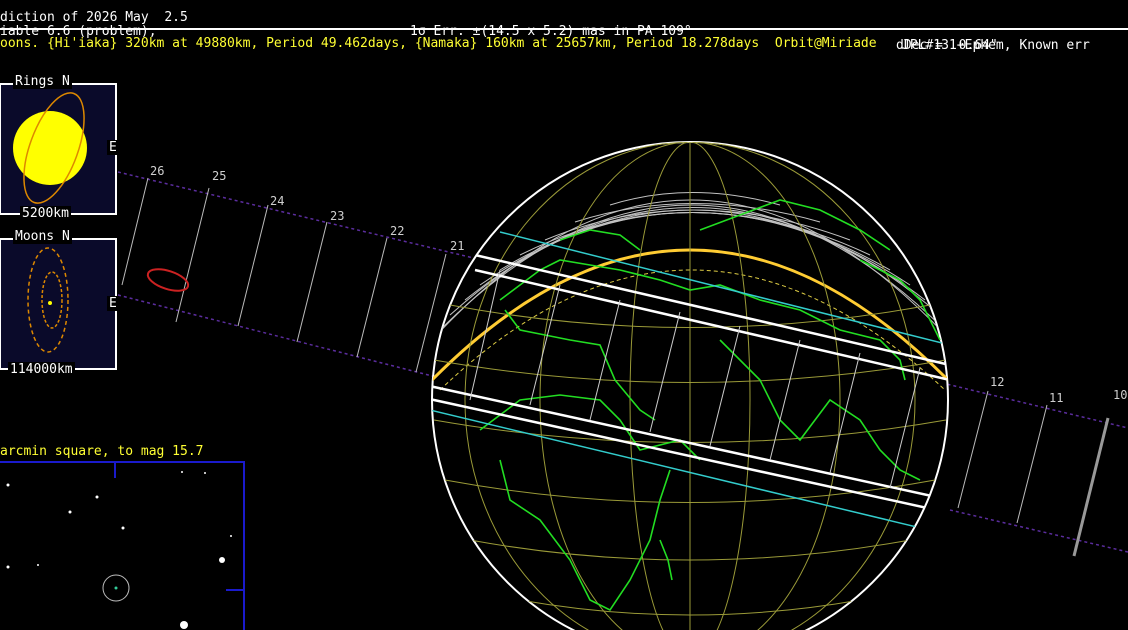 Image resolution: width=1128 pixels, height=630 pixels. I want to click on tick-label: 21, so click(457, 246).